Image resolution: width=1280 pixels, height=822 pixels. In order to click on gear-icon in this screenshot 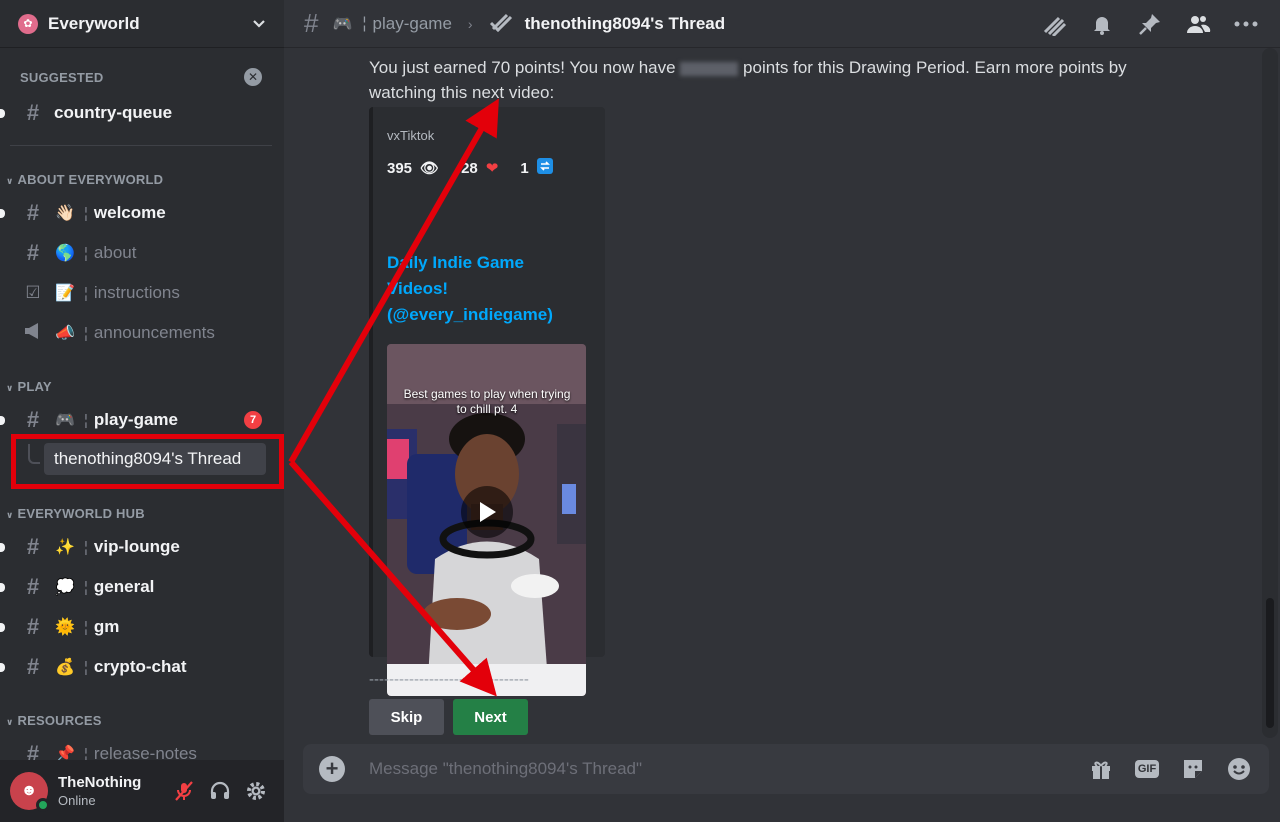, I will do `click(256, 791)`.